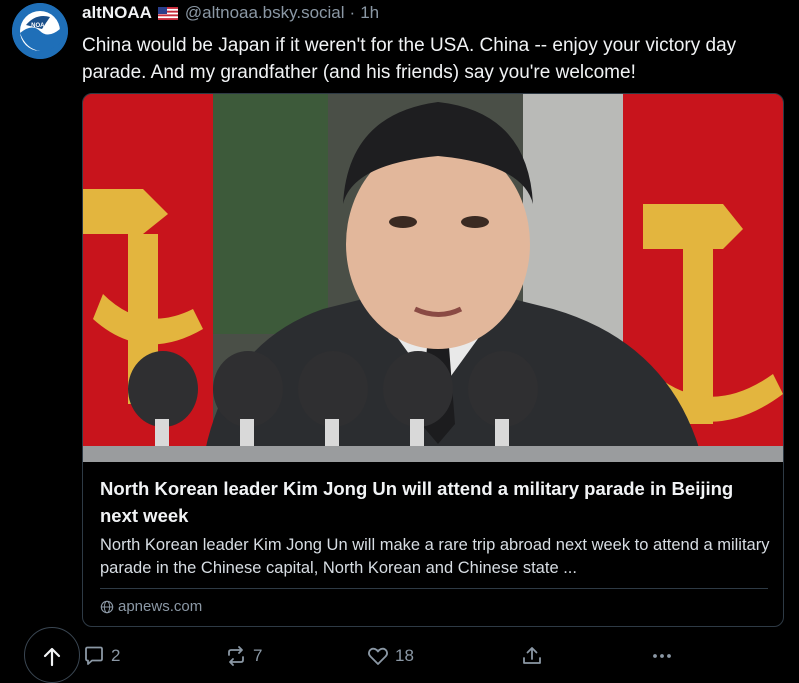 This screenshot has width=799, height=683. What do you see at coordinates (107, 606) in the screenshot?
I see `globe-icon` at bounding box center [107, 606].